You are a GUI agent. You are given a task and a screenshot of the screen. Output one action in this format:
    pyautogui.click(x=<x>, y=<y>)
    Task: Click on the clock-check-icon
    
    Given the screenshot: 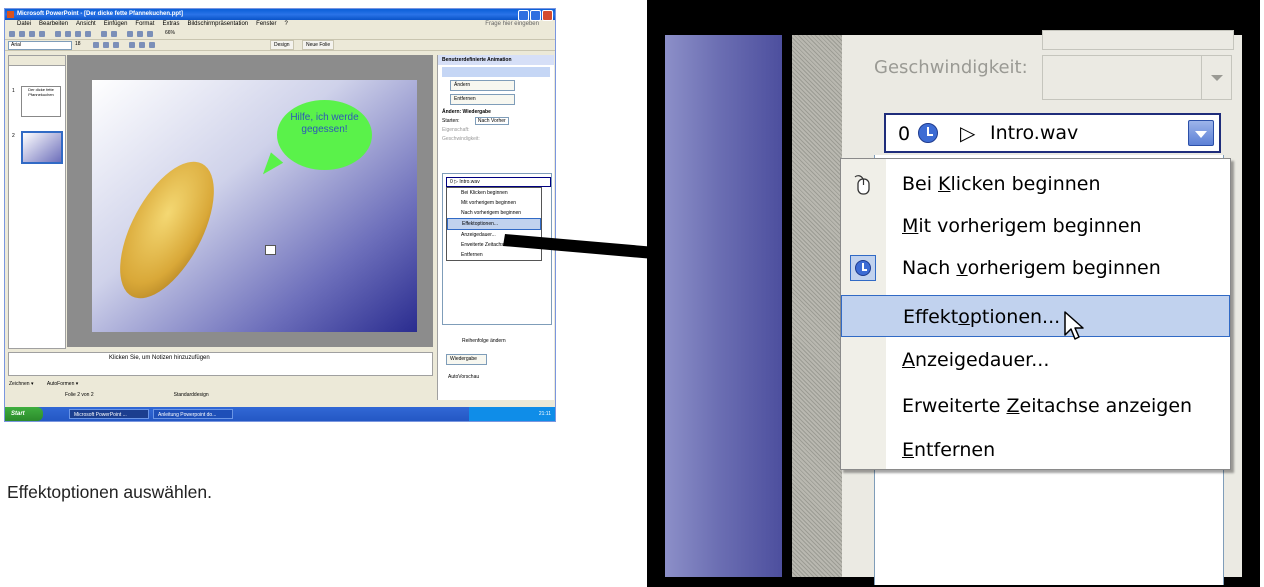 What is the action you would take?
    pyautogui.click(x=863, y=268)
    